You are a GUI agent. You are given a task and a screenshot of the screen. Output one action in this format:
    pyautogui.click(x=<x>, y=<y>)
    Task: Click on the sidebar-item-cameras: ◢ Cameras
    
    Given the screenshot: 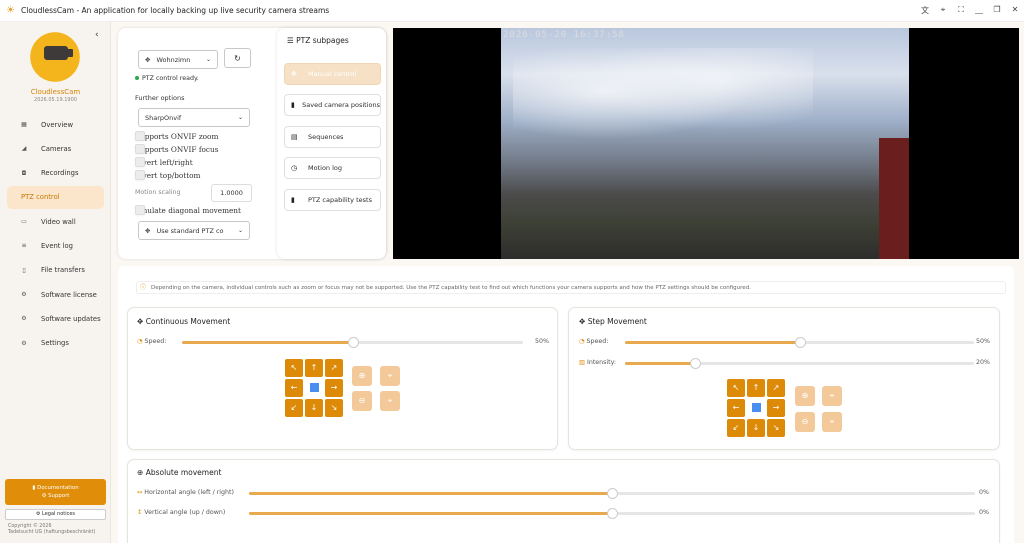 What is the action you would take?
    pyautogui.click(x=55, y=148)
    